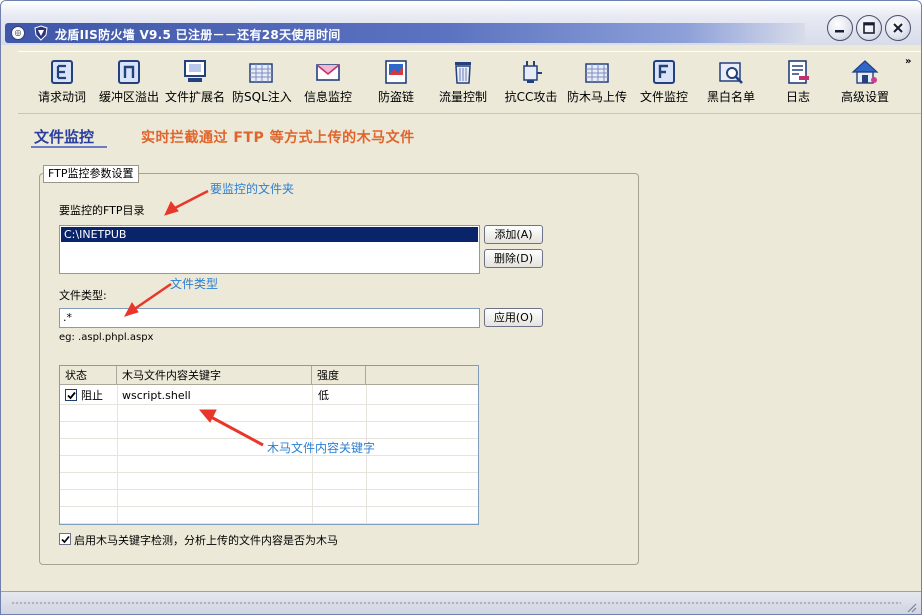  Describe the element at coordinates (252, 189) in the screenshot. I see `annotation-folder: 要监控的文件夹` at that location.